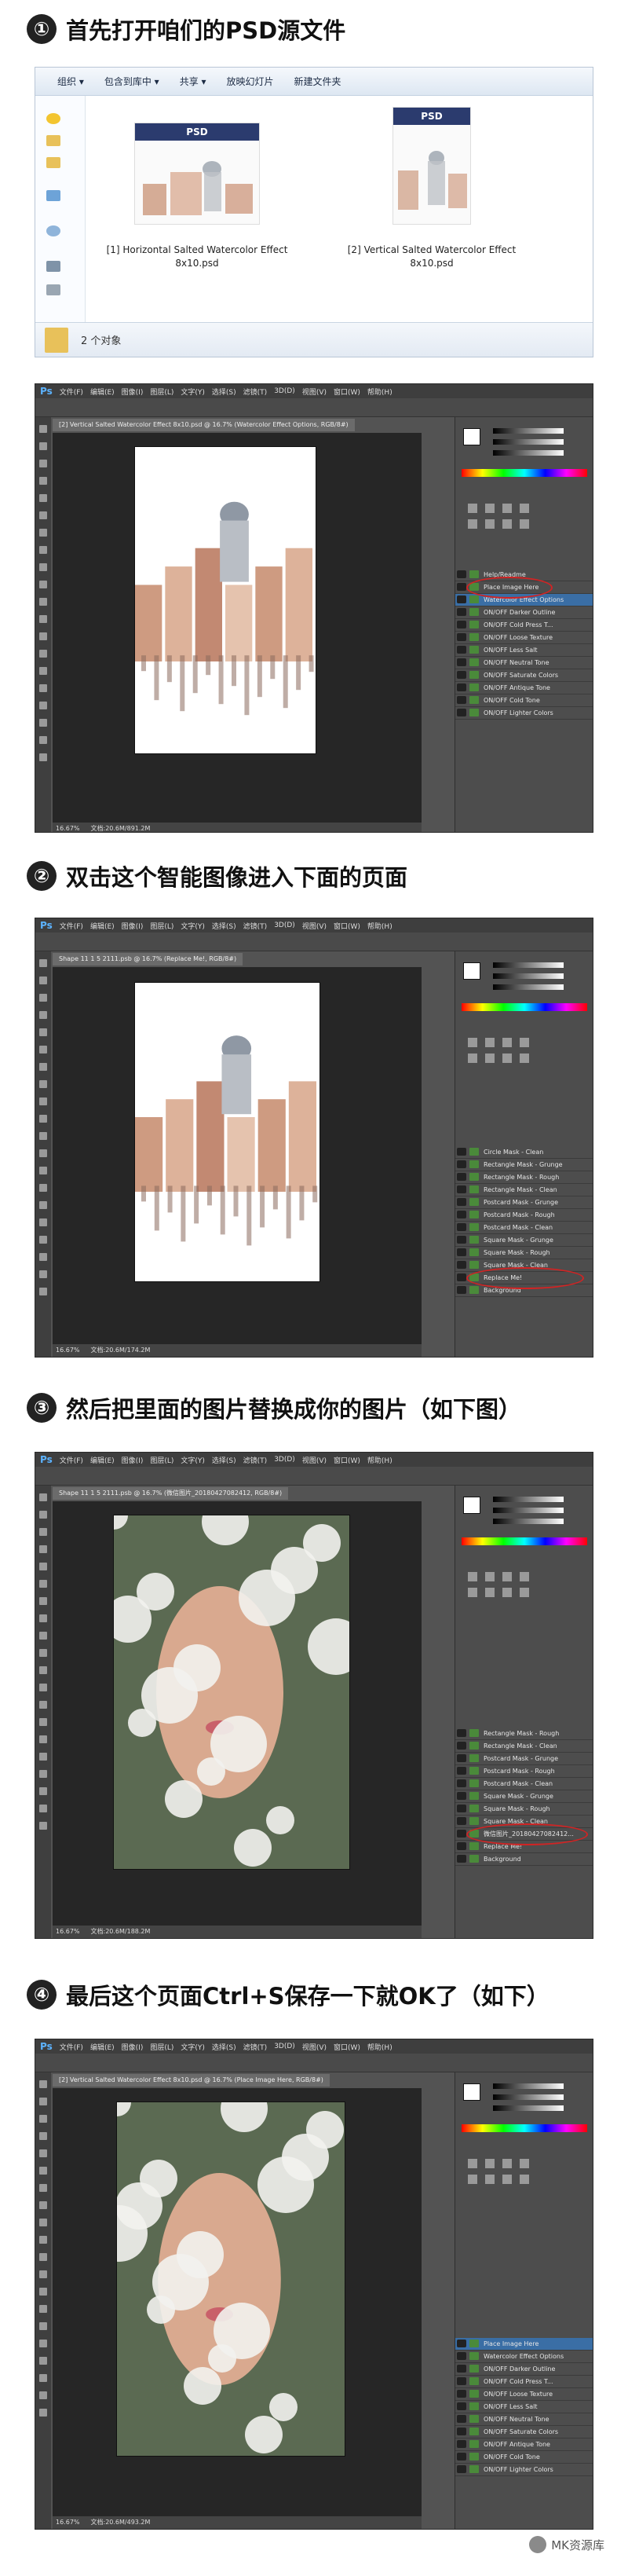 Image resolution: width=628 pixels, height=2576 pixels. Describe the element at coordinates (524, 650) in the screenshot. I see `layer-row: ON/OFF Less Salt` at that location.